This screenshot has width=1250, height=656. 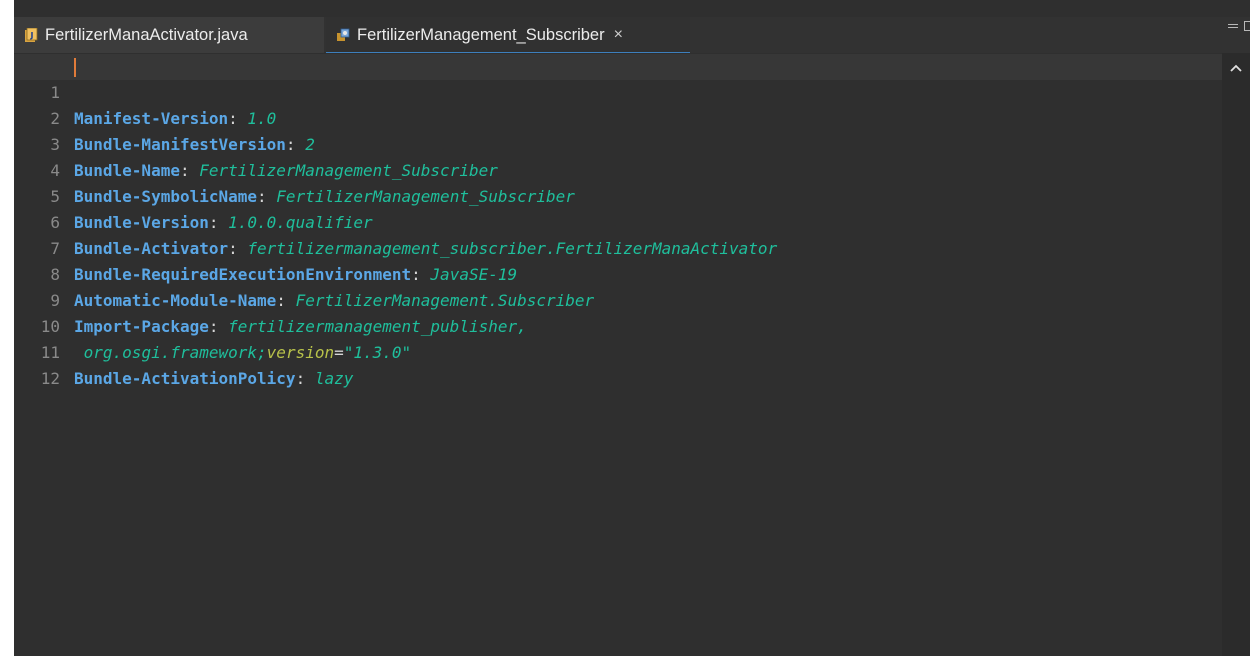 I want to click on header-key: Bundle-ManifestVersion, so click(x=180, y=144).